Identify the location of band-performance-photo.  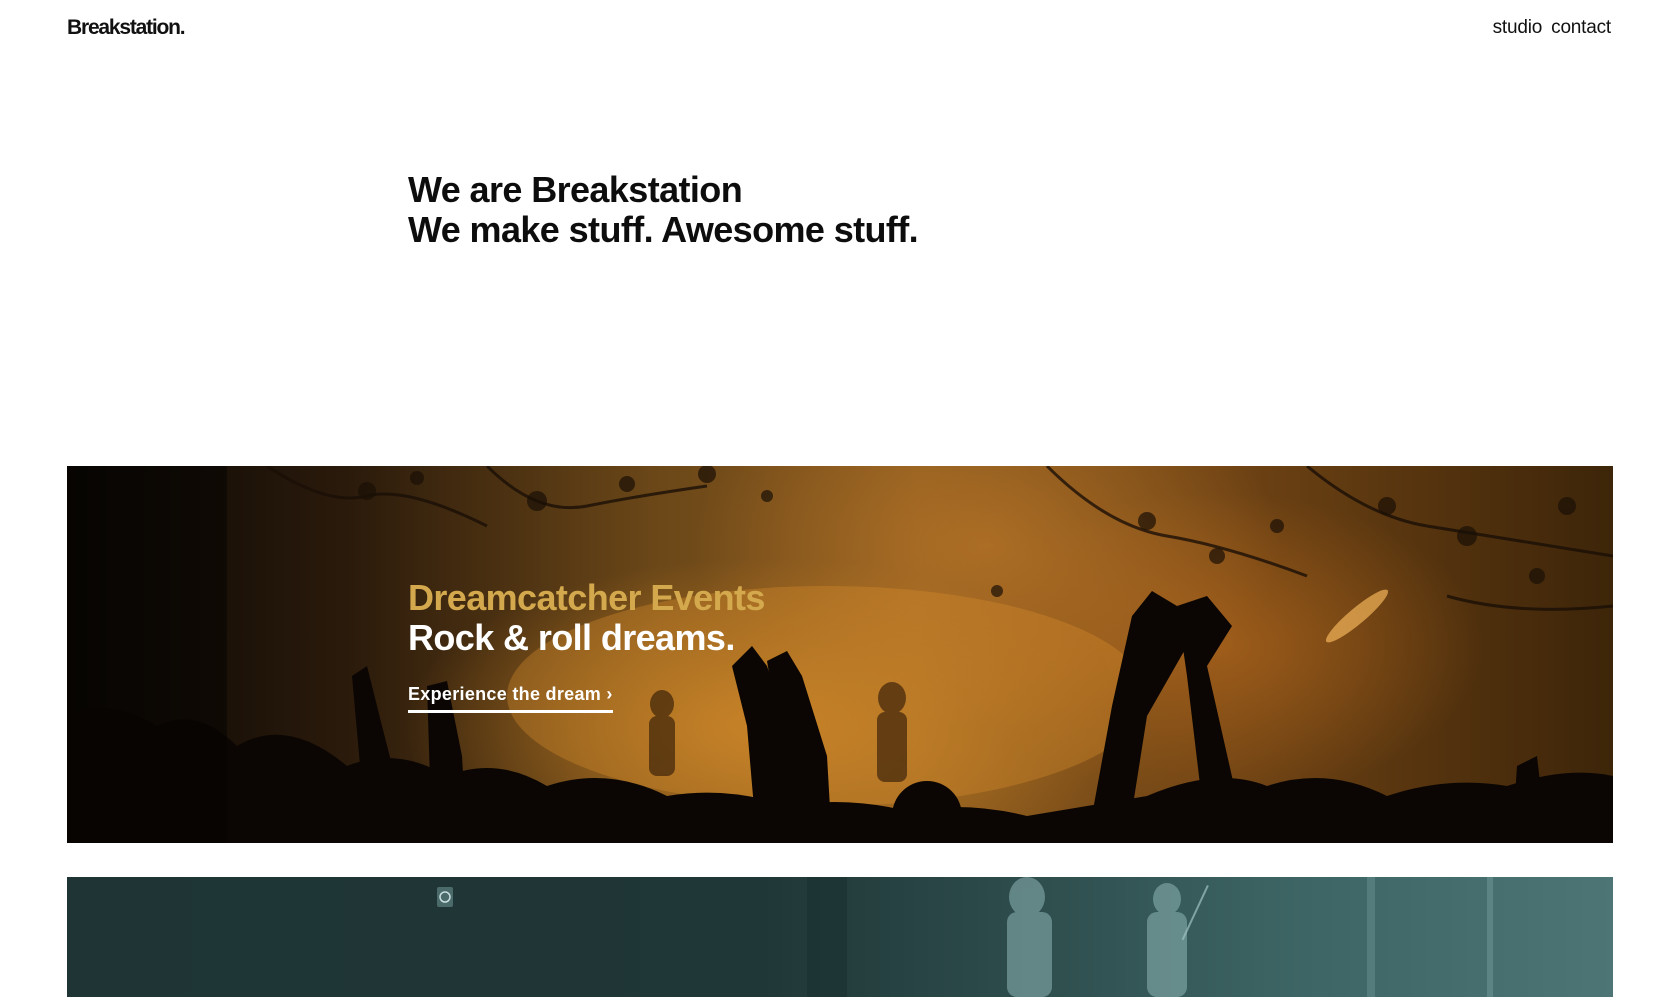
(965, 937).